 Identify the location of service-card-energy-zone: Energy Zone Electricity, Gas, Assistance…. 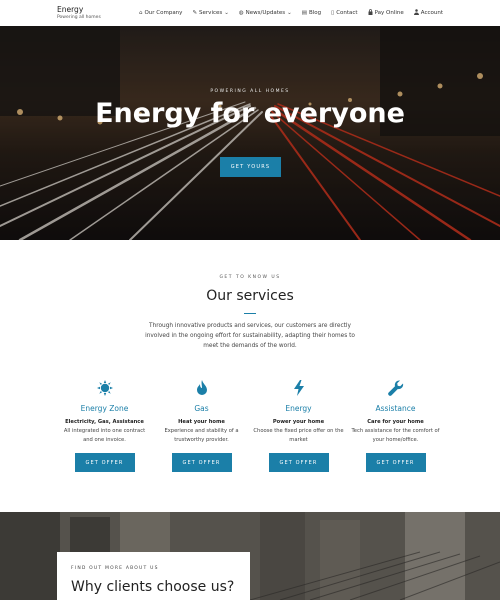
(104, 426).